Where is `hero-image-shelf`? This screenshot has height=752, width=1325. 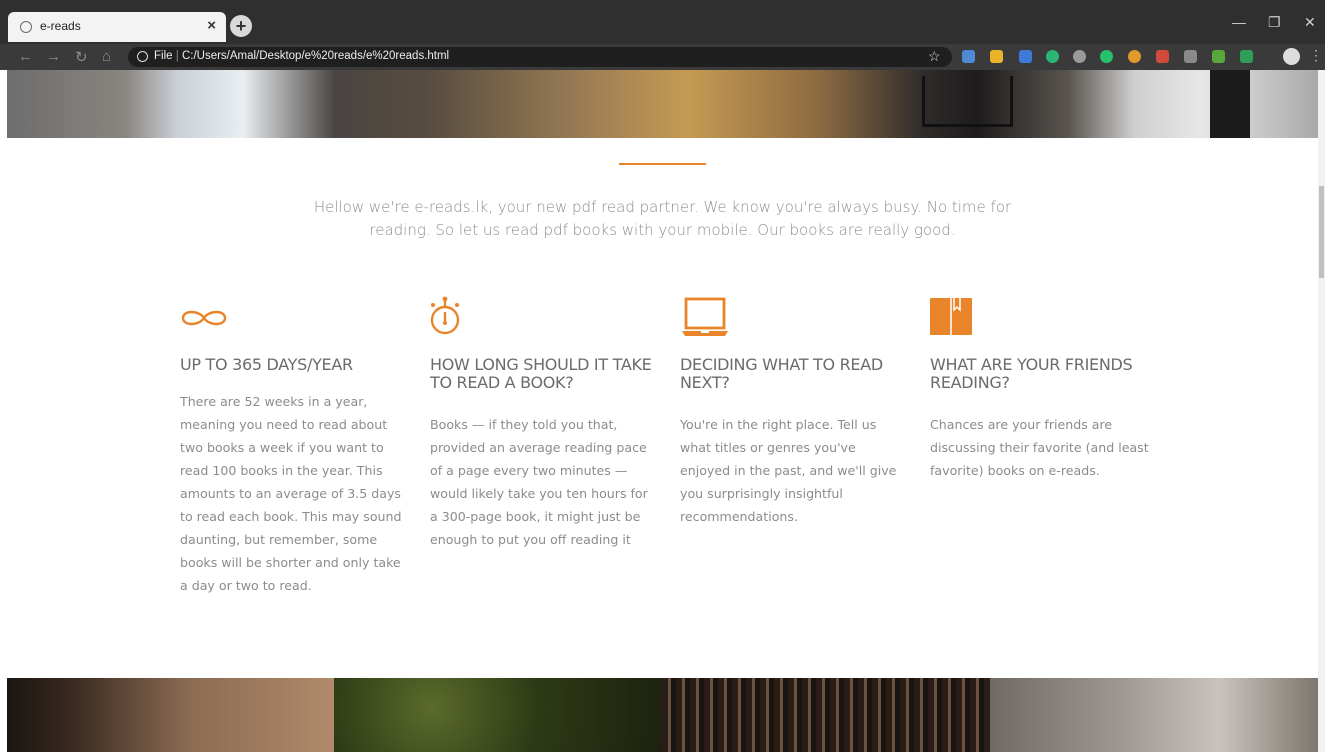 hero-image-shelf is located at coordinates (967, 101).